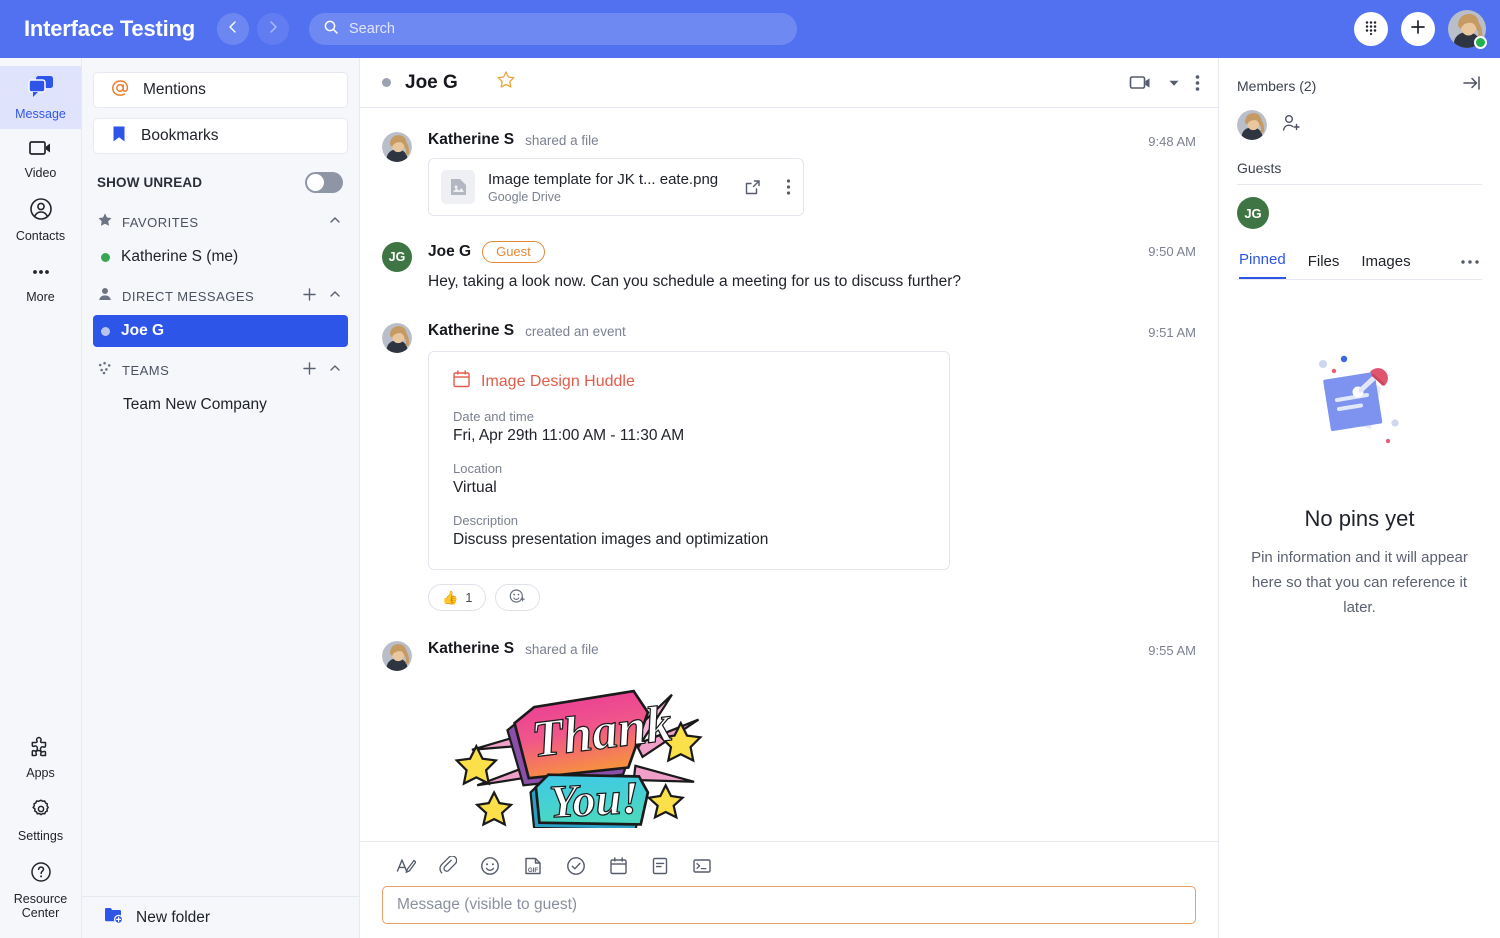 The image size is (1500, 938). I want to click on rail-item-label: Apps, so click(40, 773).